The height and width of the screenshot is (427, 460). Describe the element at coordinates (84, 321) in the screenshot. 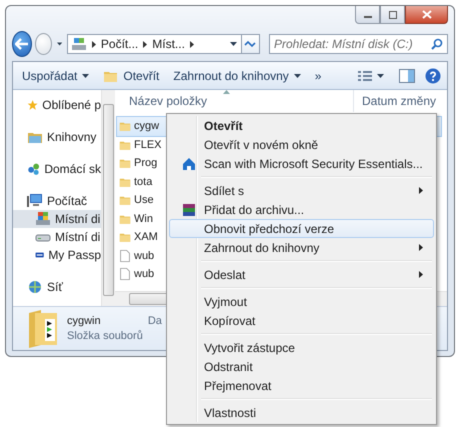

I see `item-name: cygwin` at that location.